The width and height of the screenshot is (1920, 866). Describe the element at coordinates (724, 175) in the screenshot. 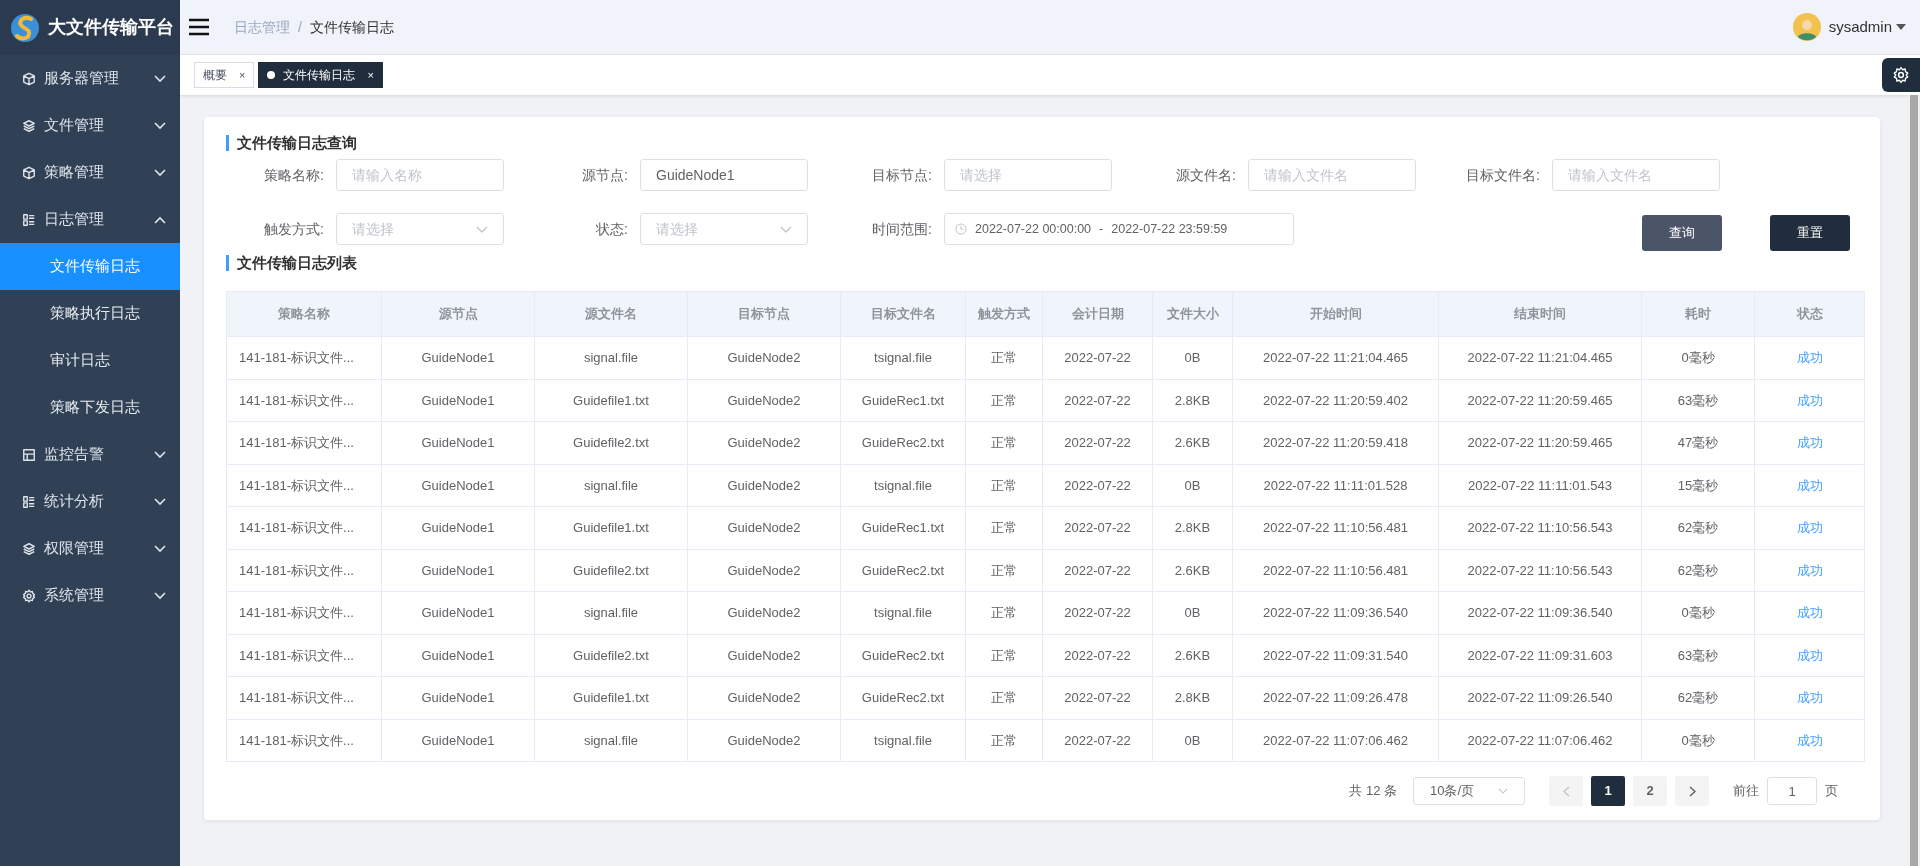

I see `input-field: GuideNode1` at that location.